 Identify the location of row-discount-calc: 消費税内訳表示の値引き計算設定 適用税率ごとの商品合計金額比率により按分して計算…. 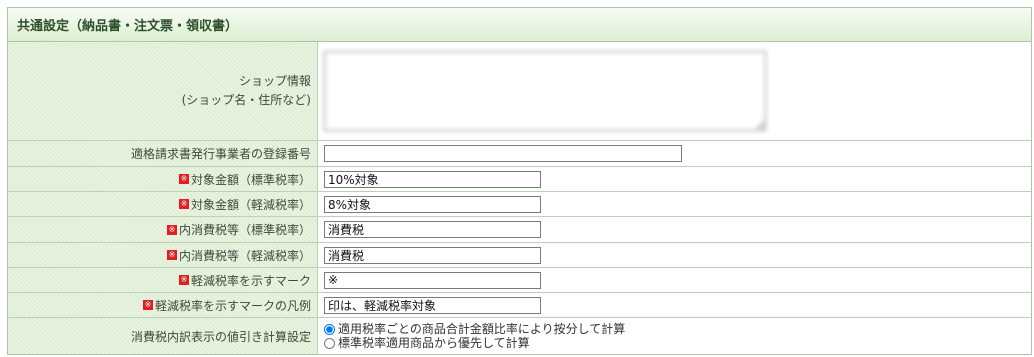
(519, 336).